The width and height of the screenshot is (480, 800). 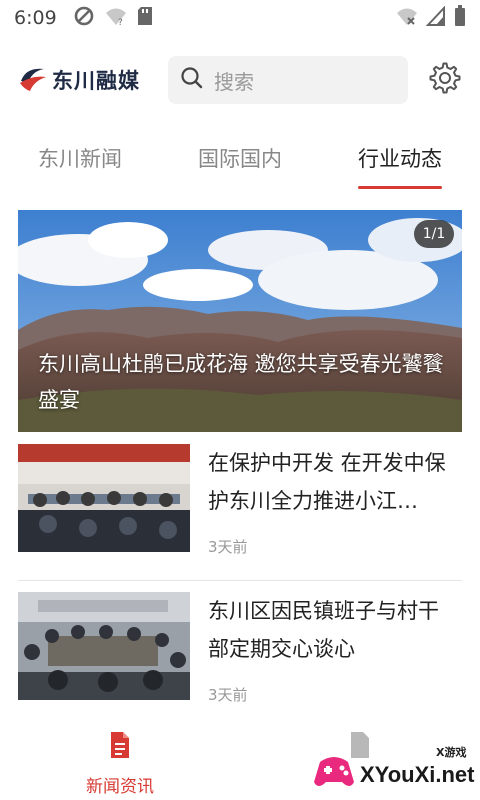 I want to click on site-watermark: X游戏 XYouXi.net, so click(x=394, y=771).